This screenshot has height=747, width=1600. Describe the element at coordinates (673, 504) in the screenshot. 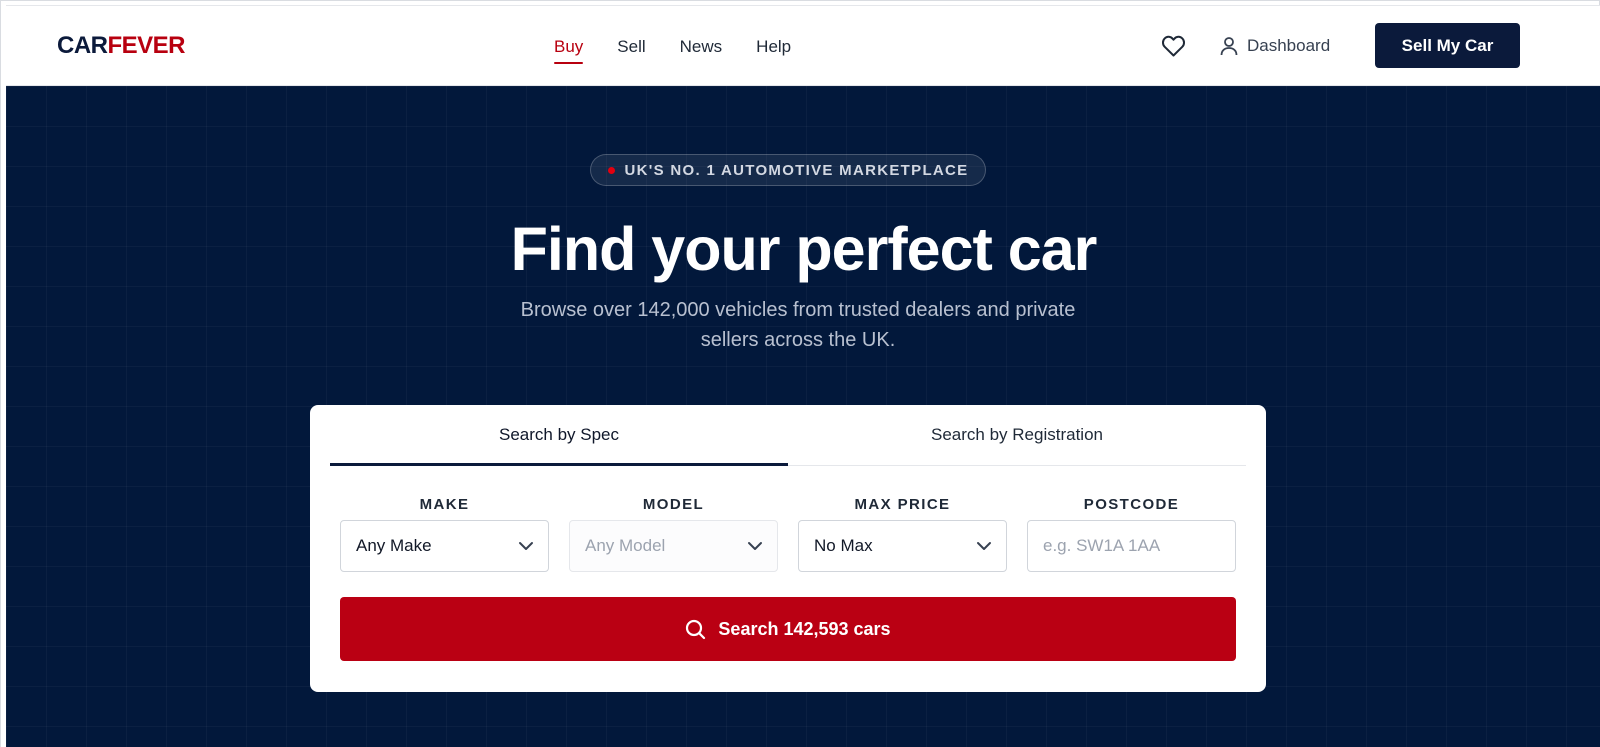

I see `model-label: MODEL` at that location.